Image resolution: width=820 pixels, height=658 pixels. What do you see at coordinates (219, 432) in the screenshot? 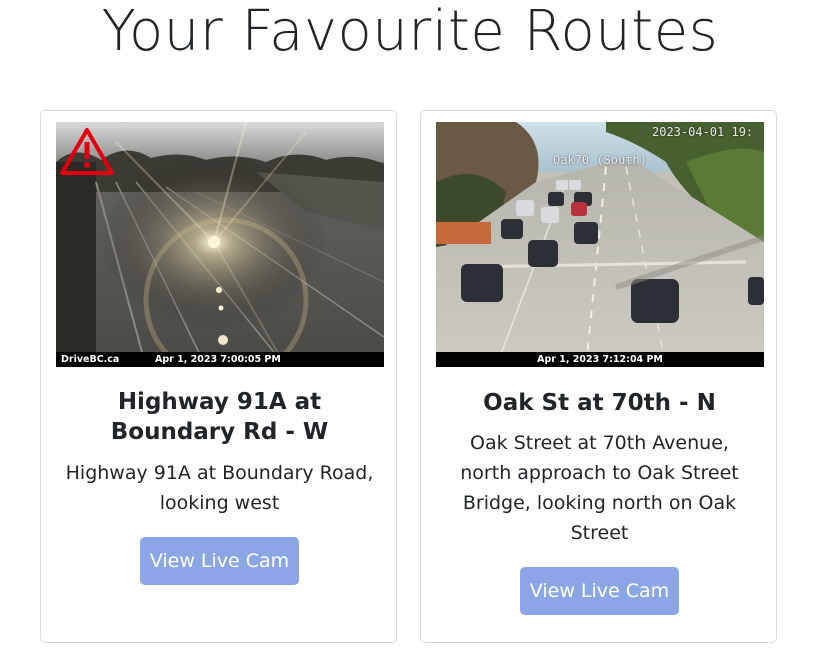
I see `route-title-line: Boundary Rd - W` at bounding box center [219, 432].